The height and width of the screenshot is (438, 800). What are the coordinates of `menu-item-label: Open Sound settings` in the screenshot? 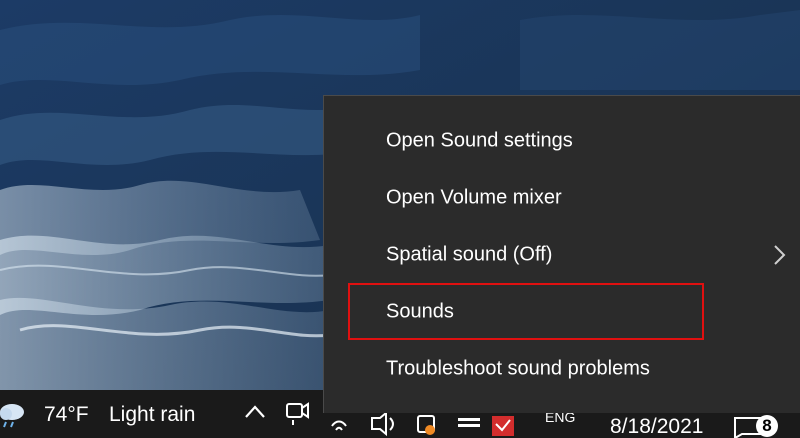 It's located at (479, 140).